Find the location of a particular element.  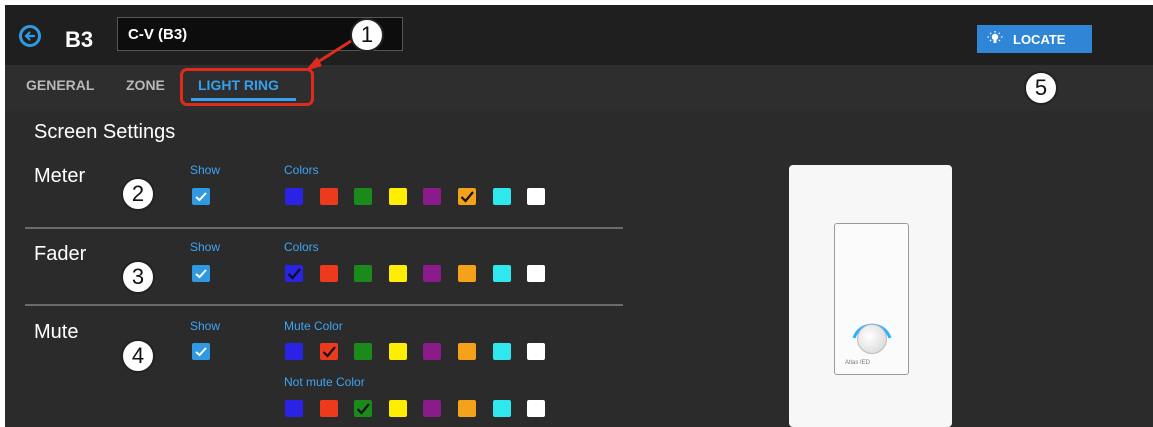

meter-color-swatches is located at coordinates (423, 196).